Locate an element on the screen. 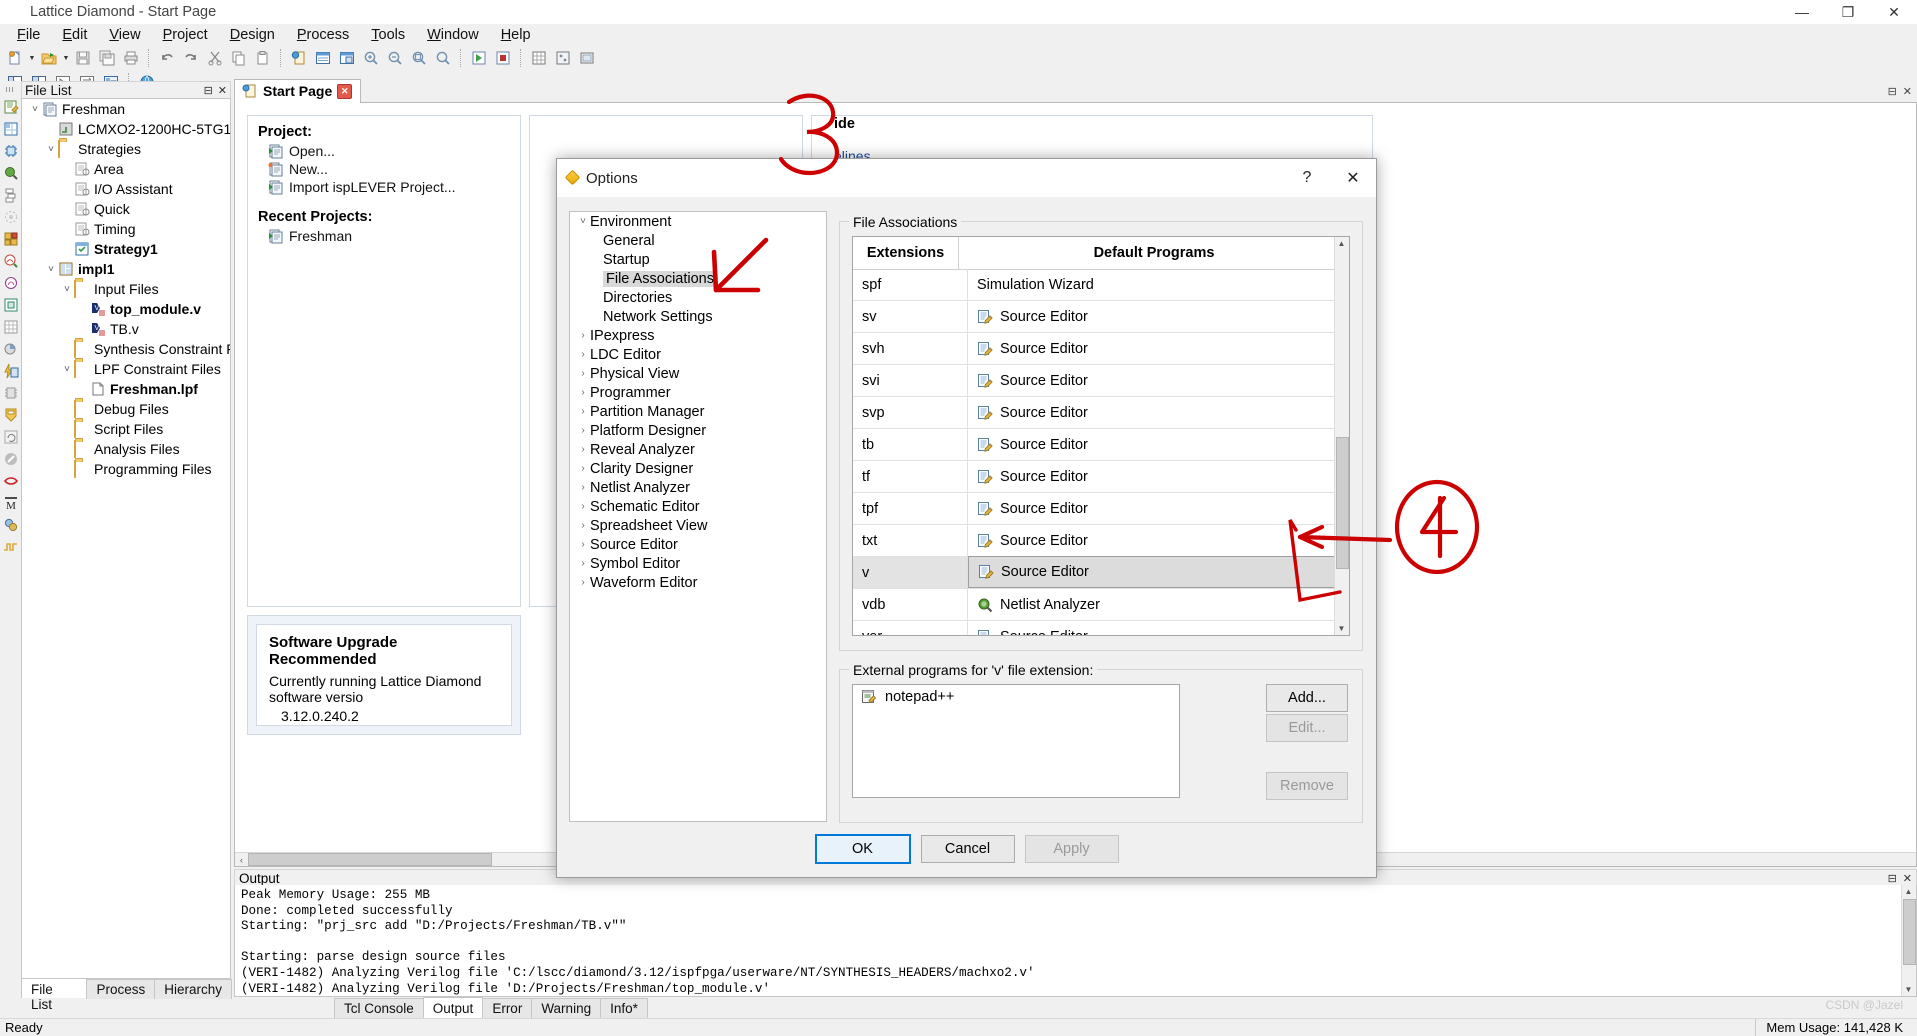  options-tree-item-network-settings: Network Settings is located at coordinates (698, 316).